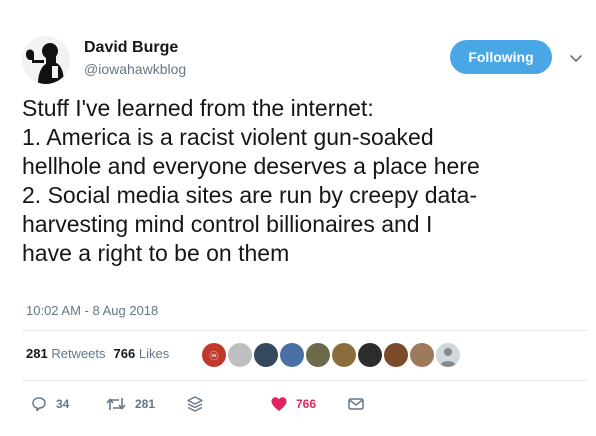 Image resolution: width=596 pixels, height=436 pixels. I want to click on stack-icon, so click(195, 404).